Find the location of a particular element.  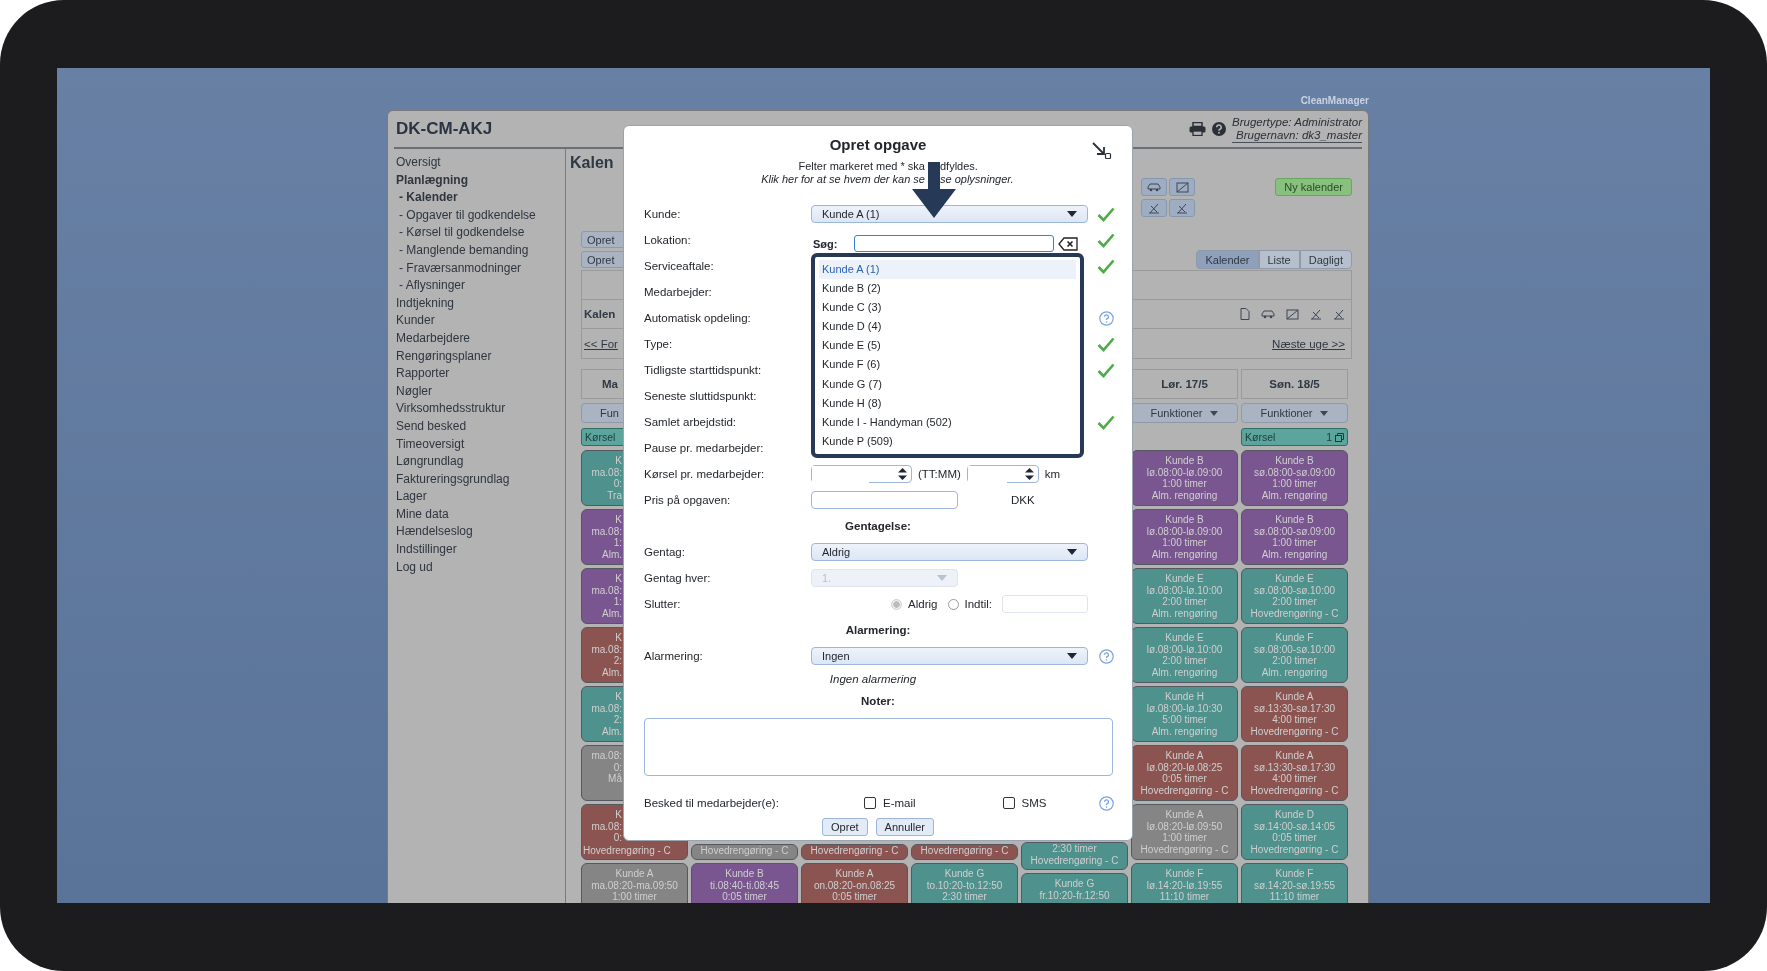

event-text: sø.08:00-sø.09:00 is located at coordinates (1294, 531).